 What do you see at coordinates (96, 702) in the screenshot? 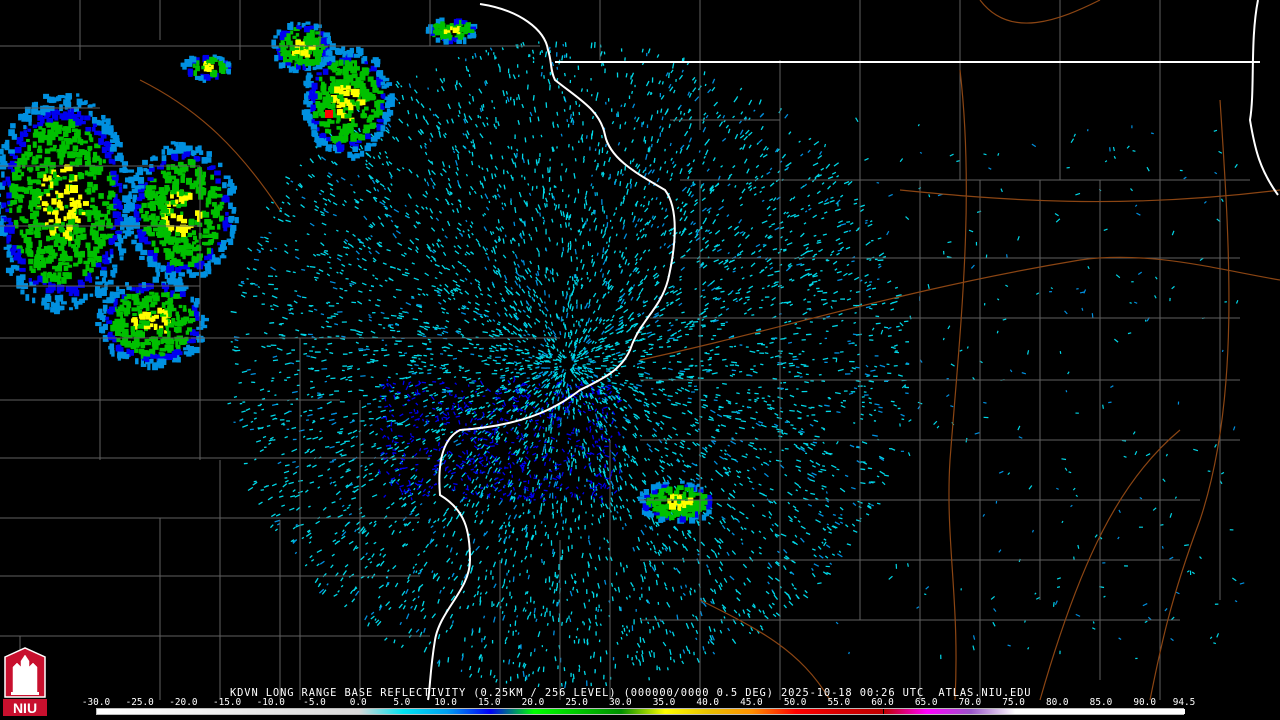
I see `colorbar-tick-label: -30.0` at bounding box center [96, 702].